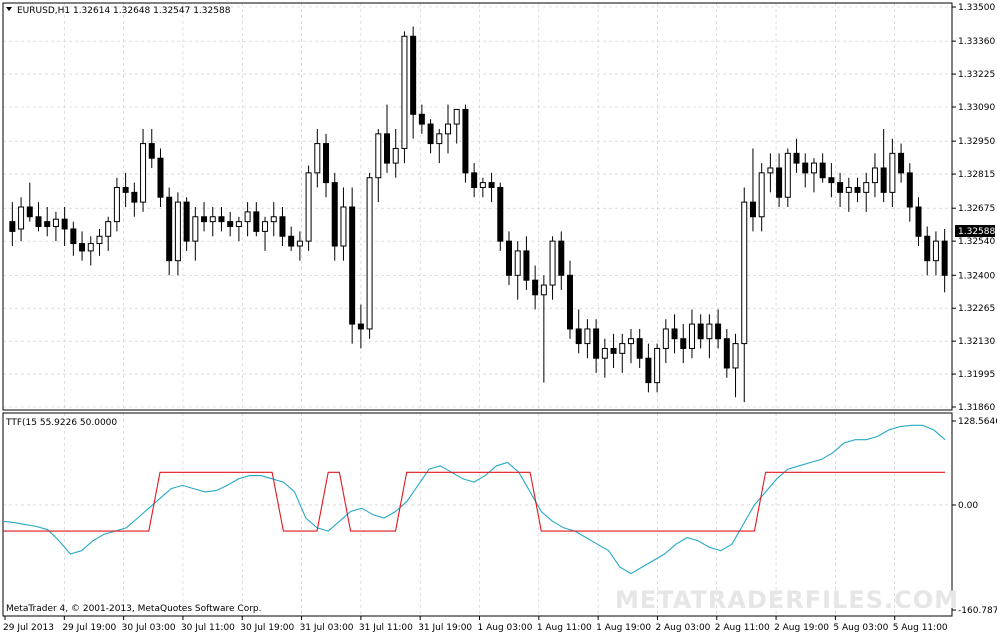 The height and width of the screenshot is (635, 997). I want to click on time-tick-label: 31 Jul 11:00, so click(386, 628).